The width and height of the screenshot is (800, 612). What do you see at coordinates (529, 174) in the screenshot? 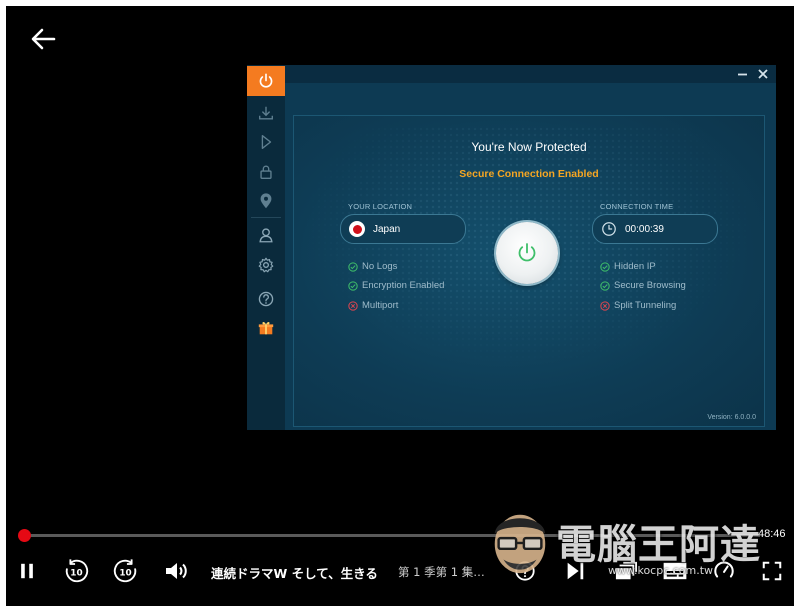
I see `connection-status: Secure Connection Enabled` at bounding box center [529, 174].